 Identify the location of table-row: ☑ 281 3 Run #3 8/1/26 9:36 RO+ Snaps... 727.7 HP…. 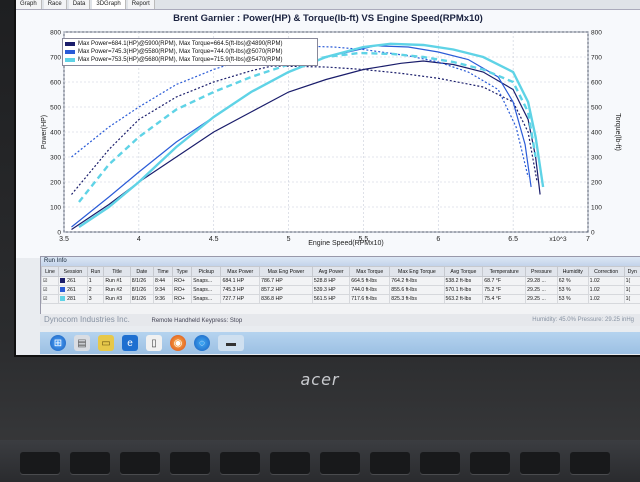
(340, 299).